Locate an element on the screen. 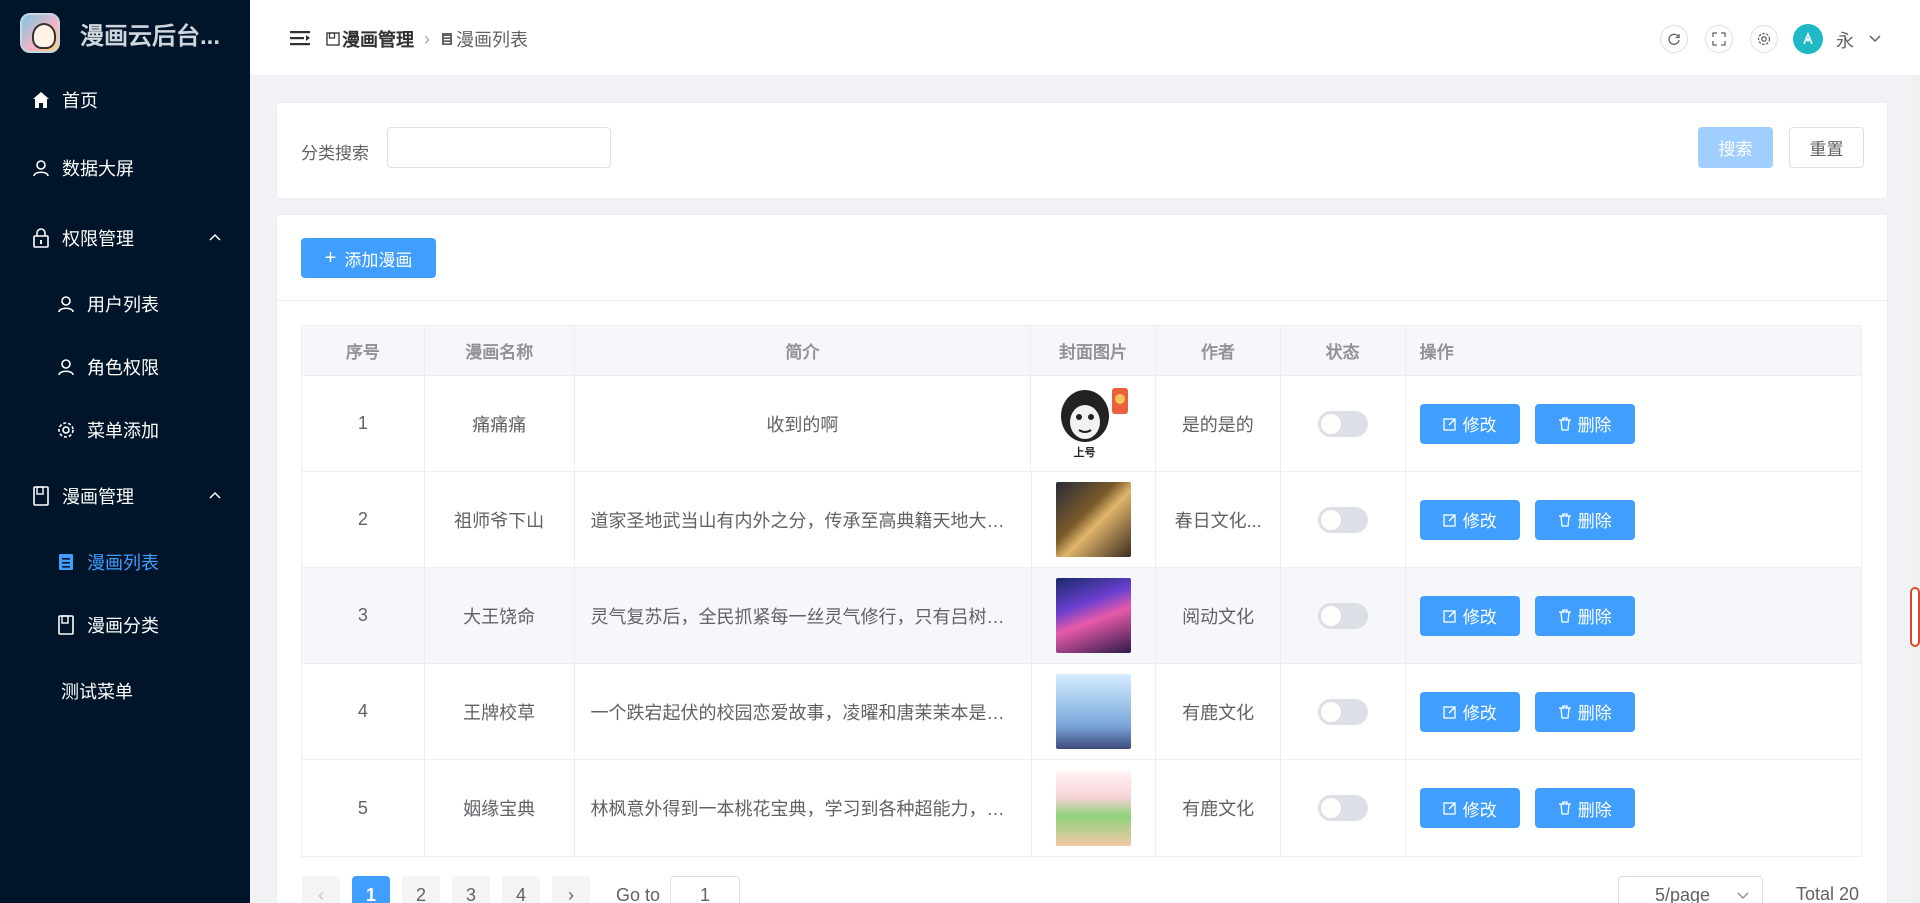 The height and width of the screenshot is (903, 1920). gear-icon is located at coordinates (1764, 39).